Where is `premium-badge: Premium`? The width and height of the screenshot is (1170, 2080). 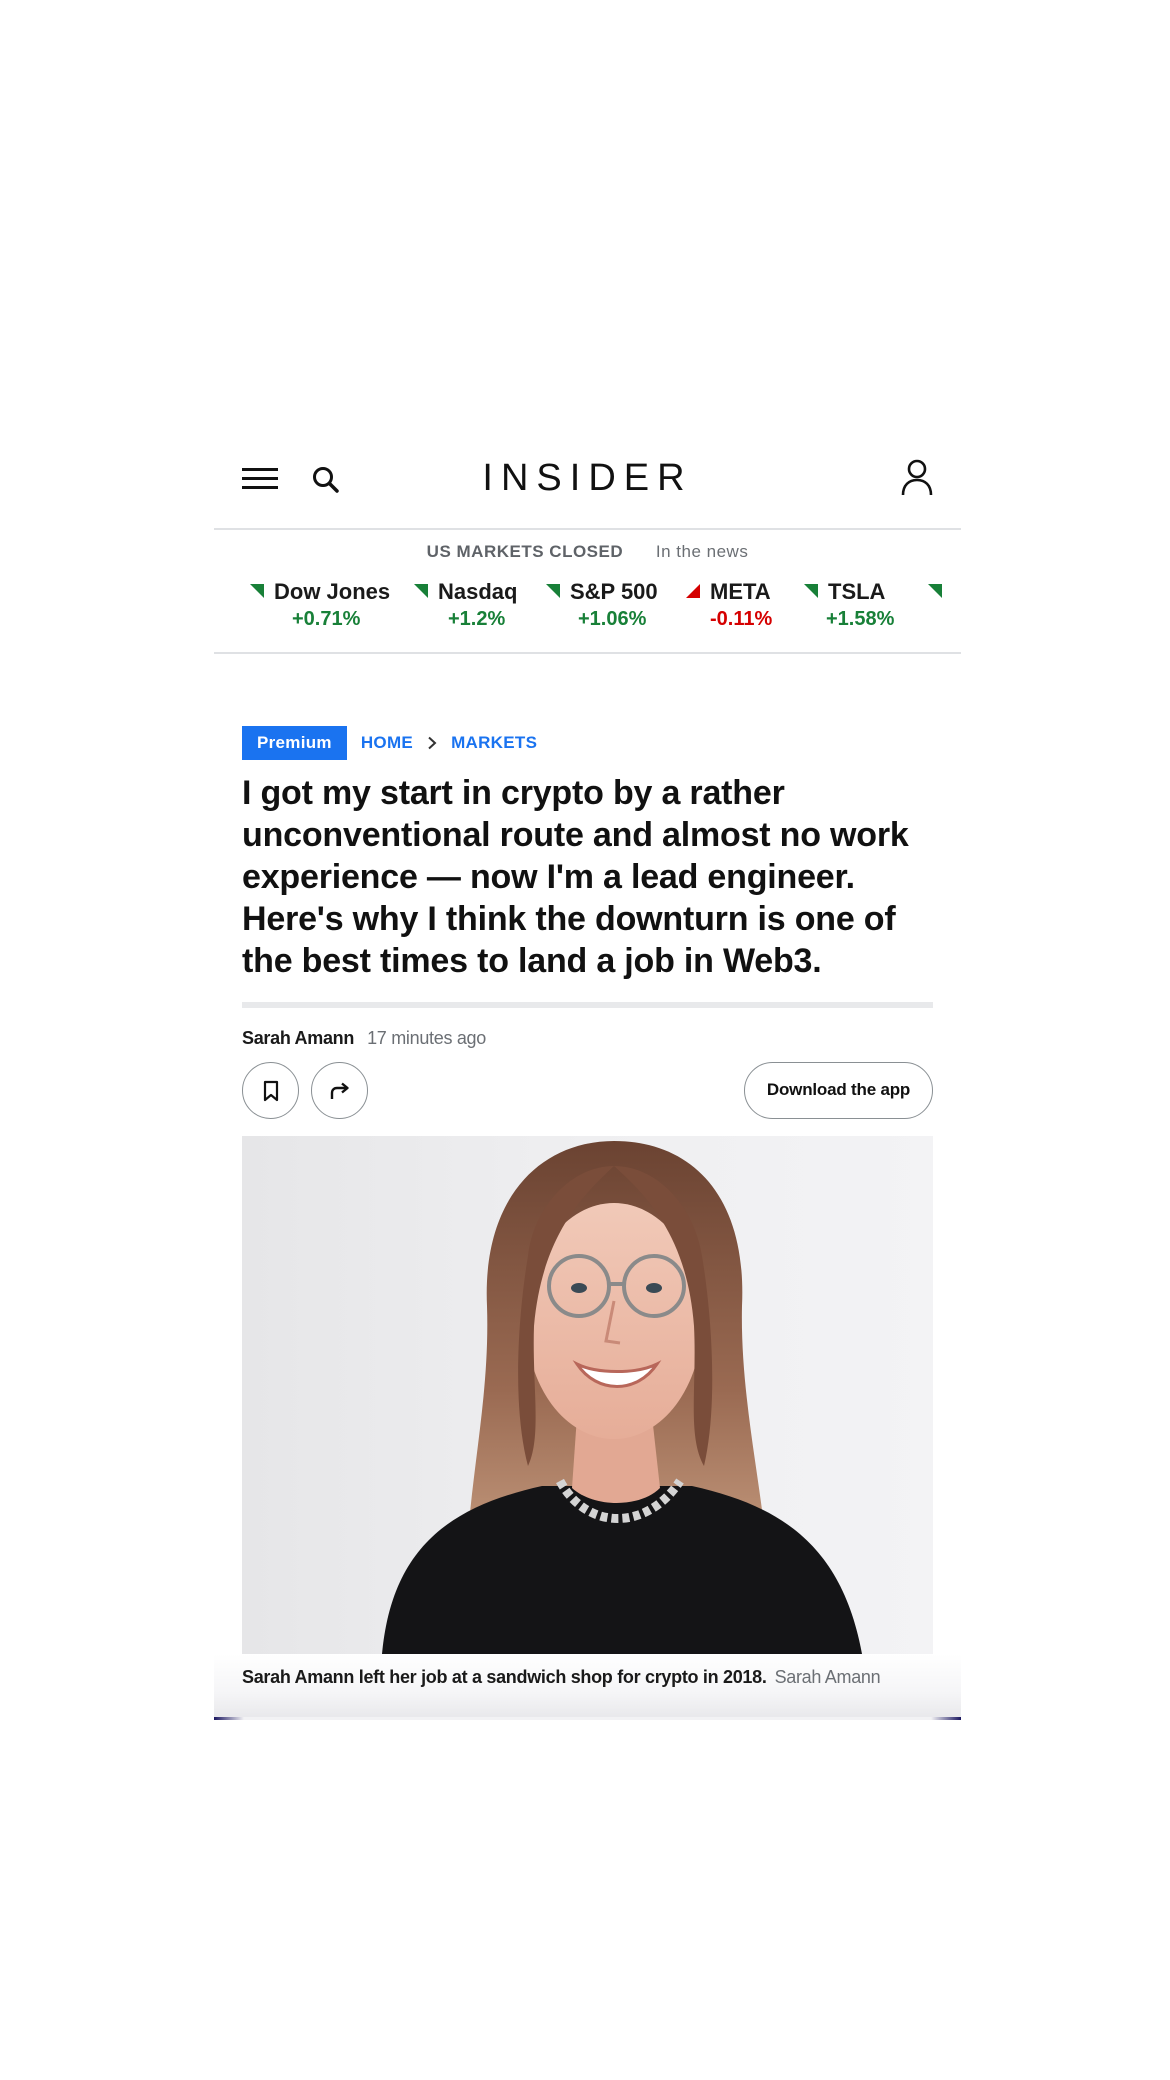
premium-badge: Premium is located at coordinates (294, 743).